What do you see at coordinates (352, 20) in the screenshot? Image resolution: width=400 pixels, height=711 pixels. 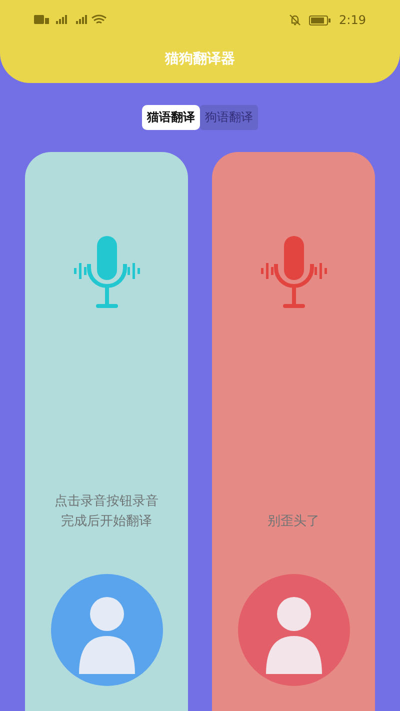 I see `status-time: 2:19` at bounding box center [352, 20].